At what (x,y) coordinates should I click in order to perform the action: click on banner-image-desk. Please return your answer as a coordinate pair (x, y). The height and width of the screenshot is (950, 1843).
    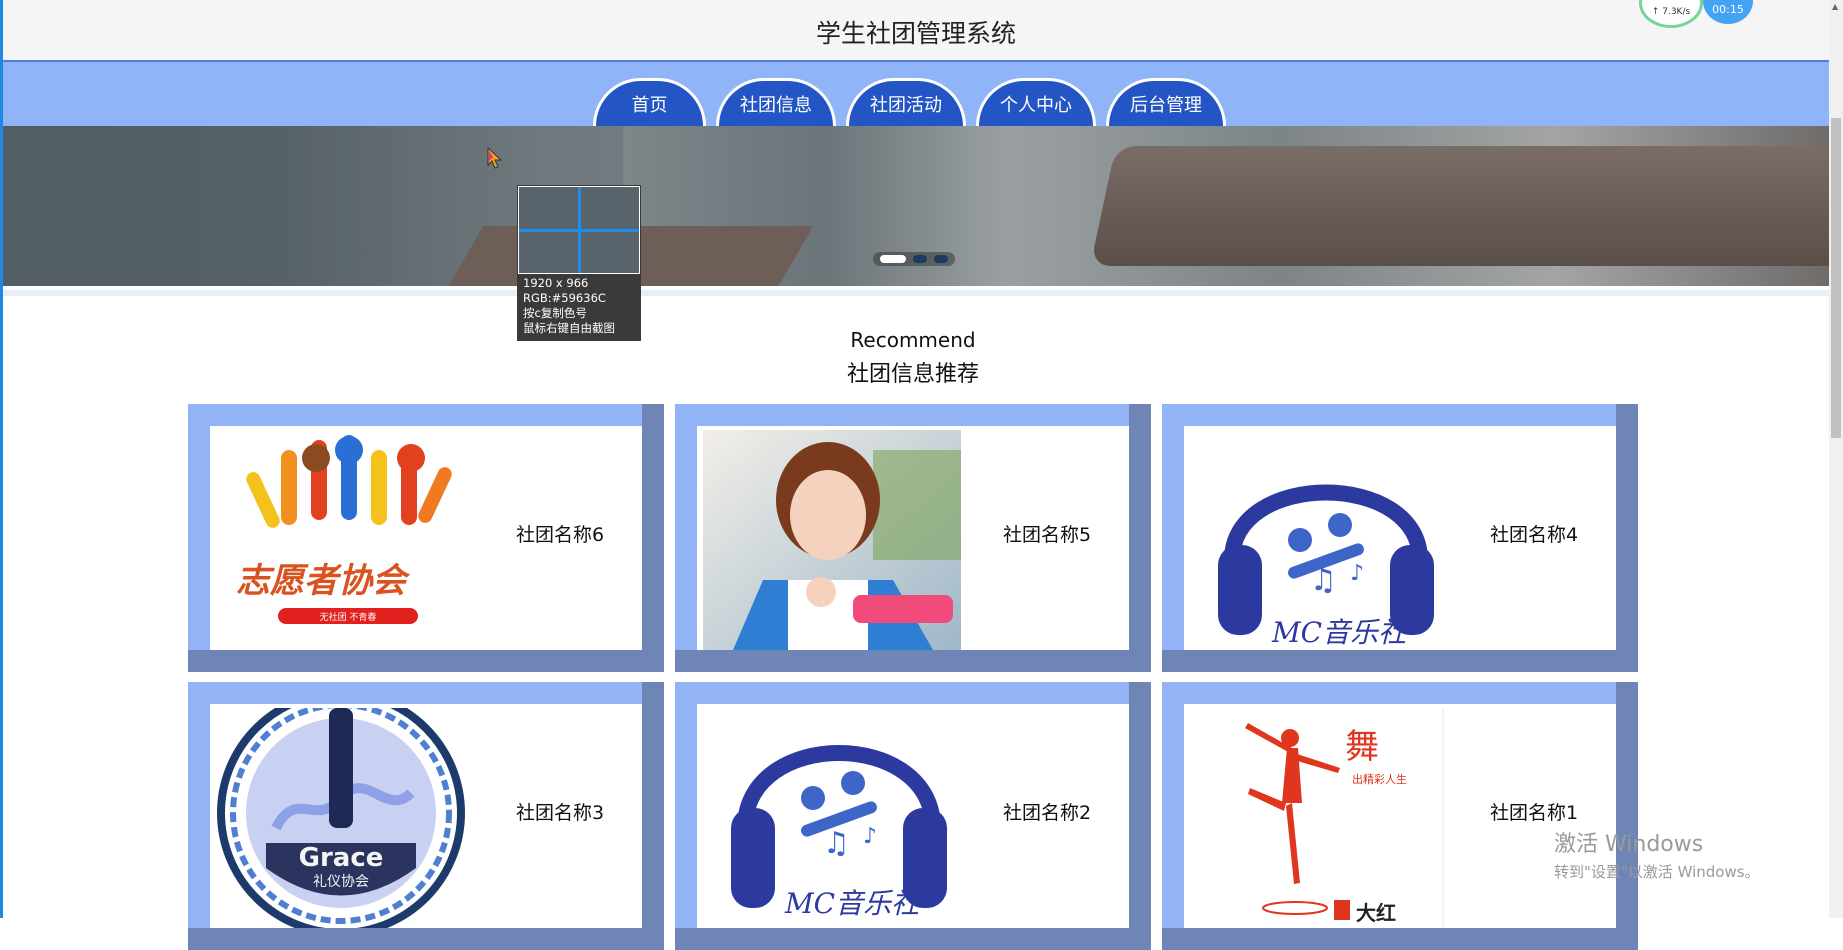
    Looking at the image, I should click on (1459, 206).